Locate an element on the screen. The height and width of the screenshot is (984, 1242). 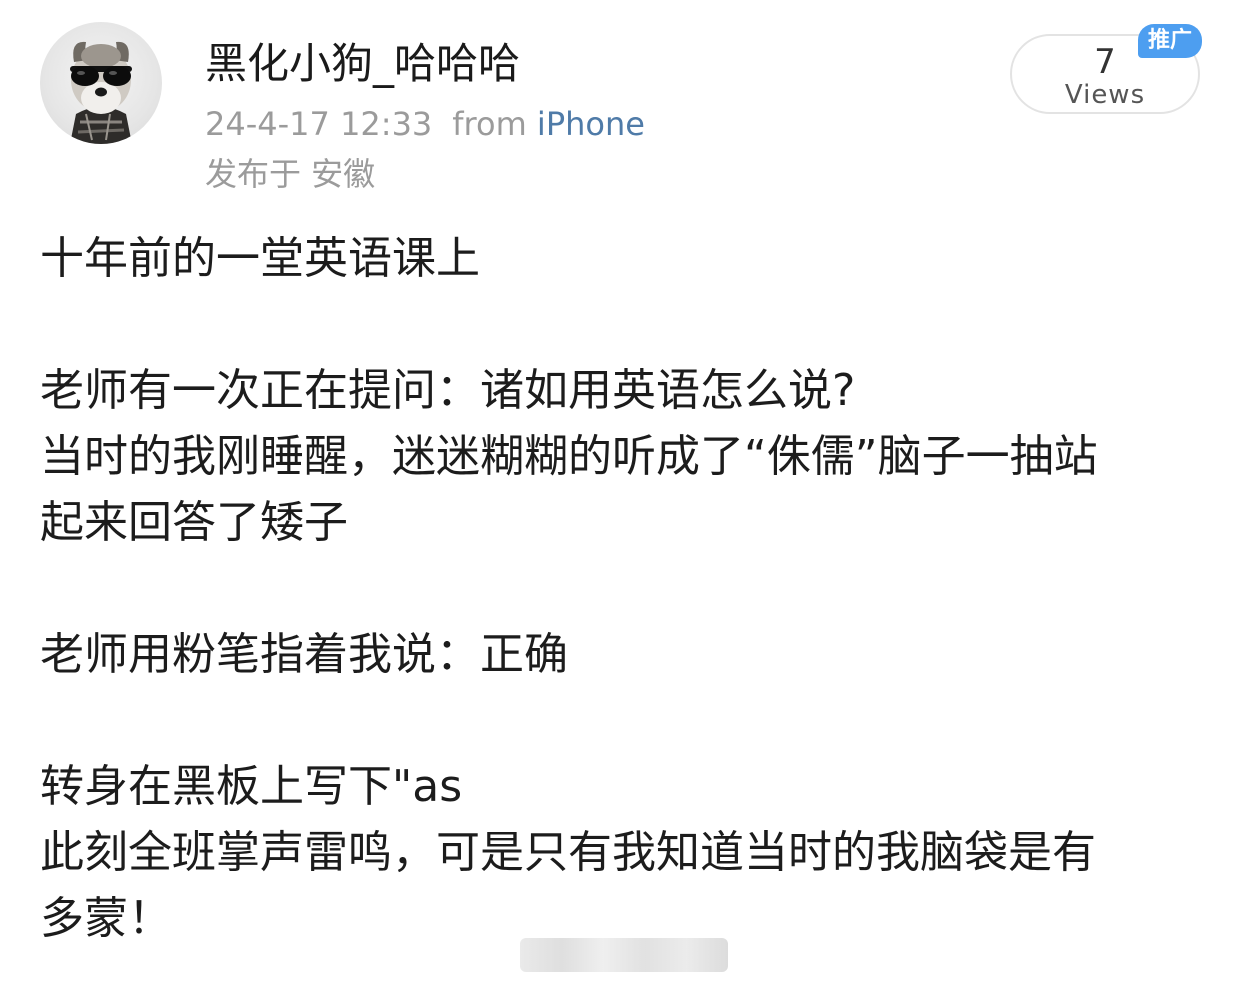
promotion-badge: 推广 is located at coordinates (1170, 41).